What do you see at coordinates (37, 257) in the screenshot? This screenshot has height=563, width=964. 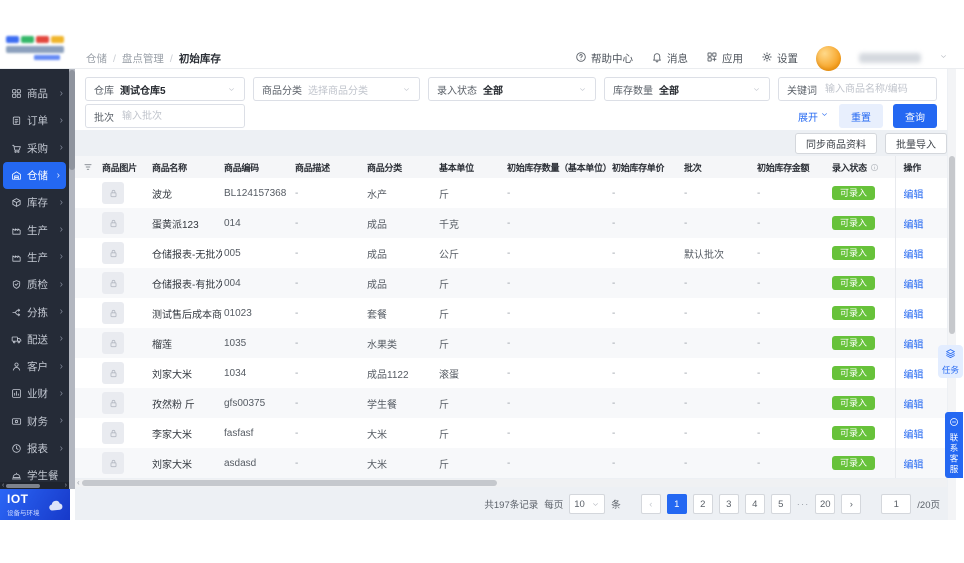 I see `sidebar-item-label: 生产` at bounding box center [37, 257].